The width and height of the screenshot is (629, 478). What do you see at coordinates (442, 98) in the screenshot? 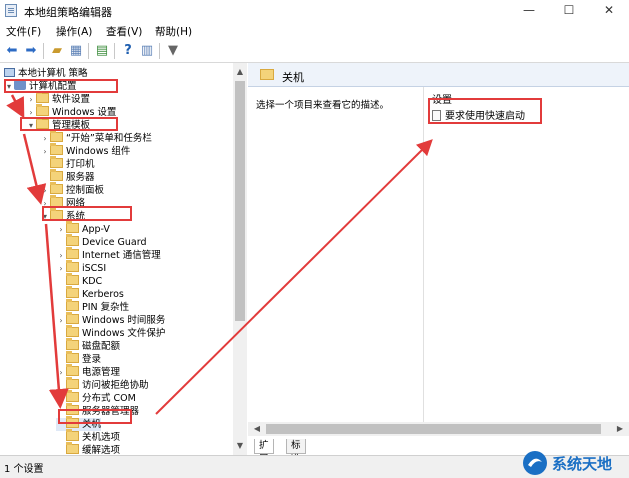
I see `setting-column-header: 设置` at bounding box center [442, 98].